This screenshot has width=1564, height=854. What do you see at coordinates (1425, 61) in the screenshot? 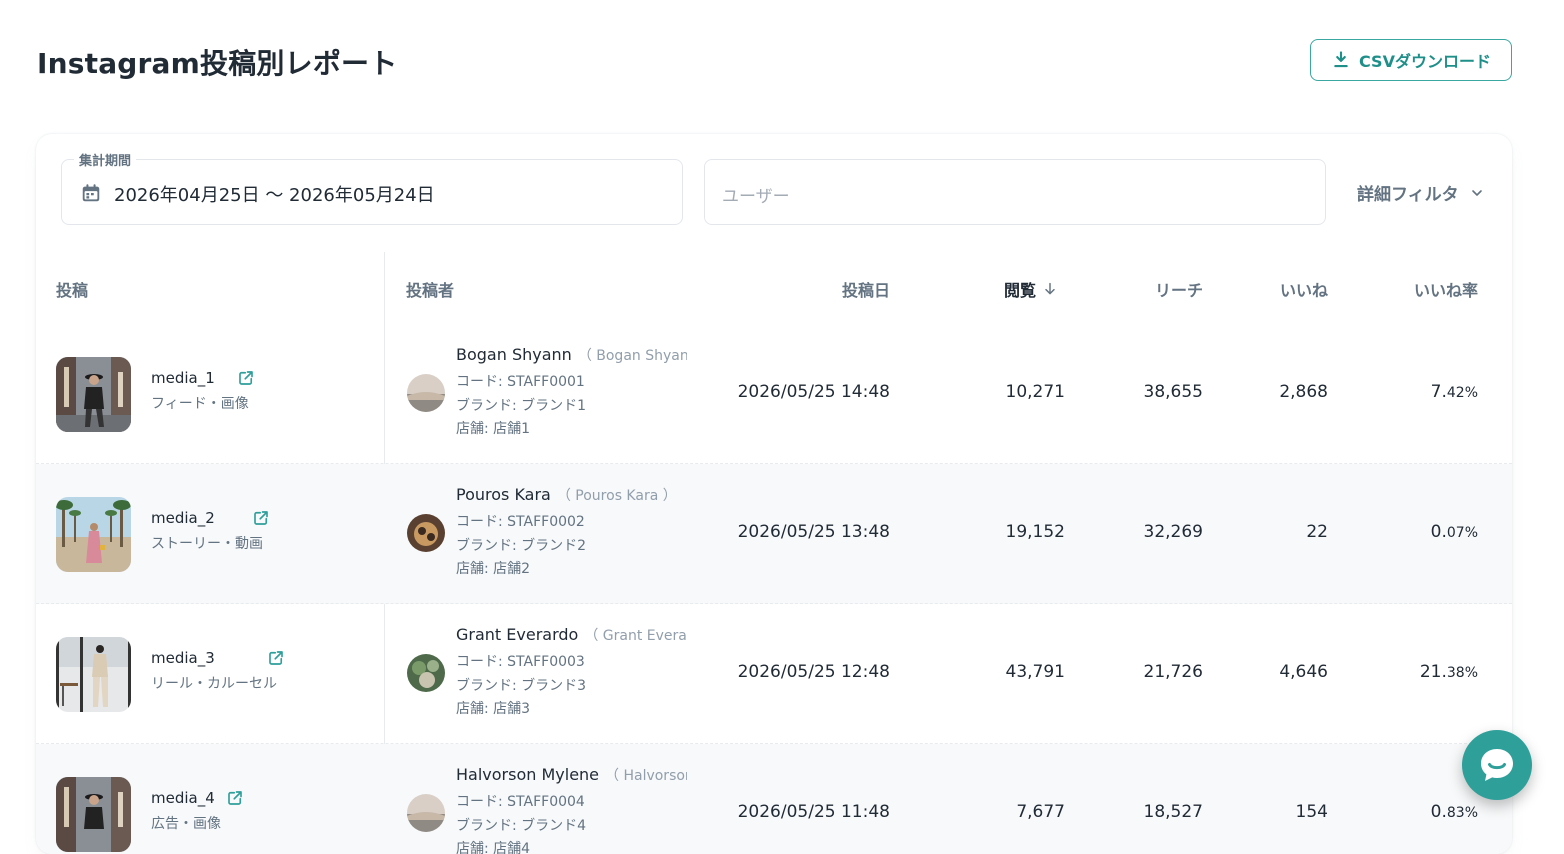
I see `csv-download-label: CSVダウンロード` at bounding box center [1425, 61].